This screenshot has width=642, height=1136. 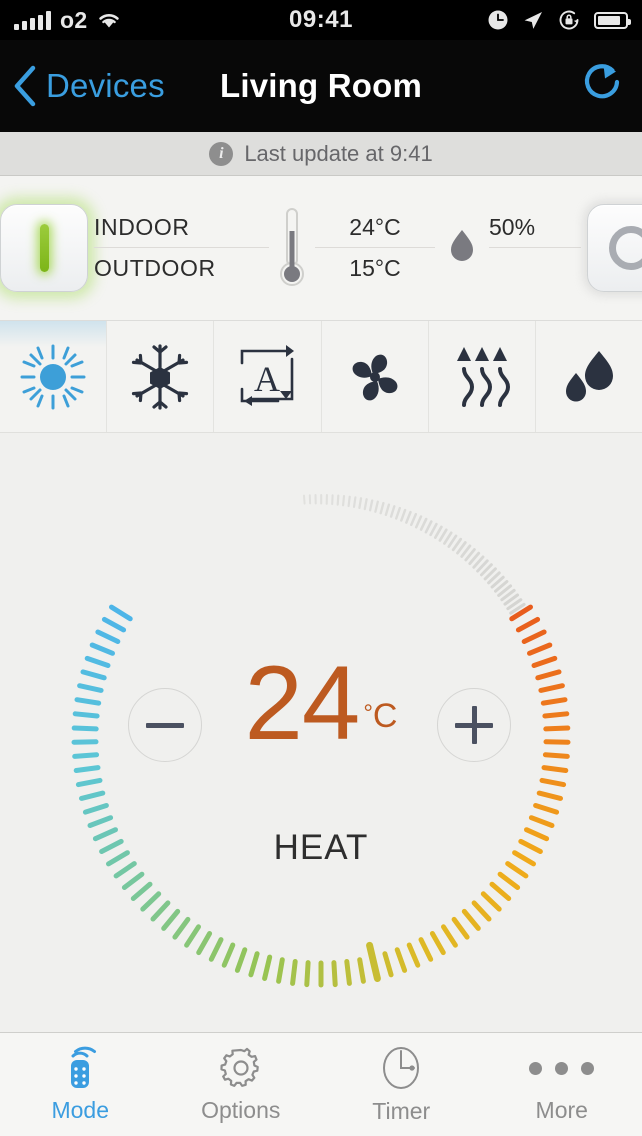 I want to click on clock-icon, so click(x=401, y=1068).